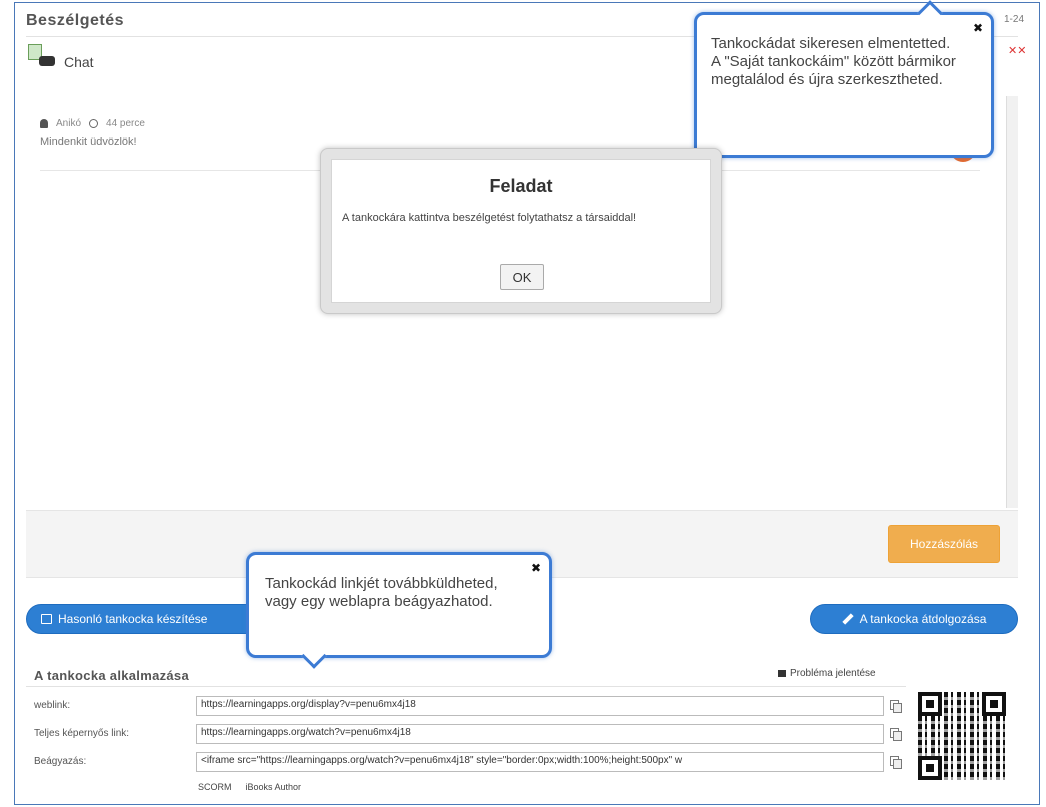 Image resolution: width=1046 pixels, height=807 pixels. Describe the element at coordinates (944, 544) in the screenshot. I see `submit-comment-button: Hozzászólás` at that location.